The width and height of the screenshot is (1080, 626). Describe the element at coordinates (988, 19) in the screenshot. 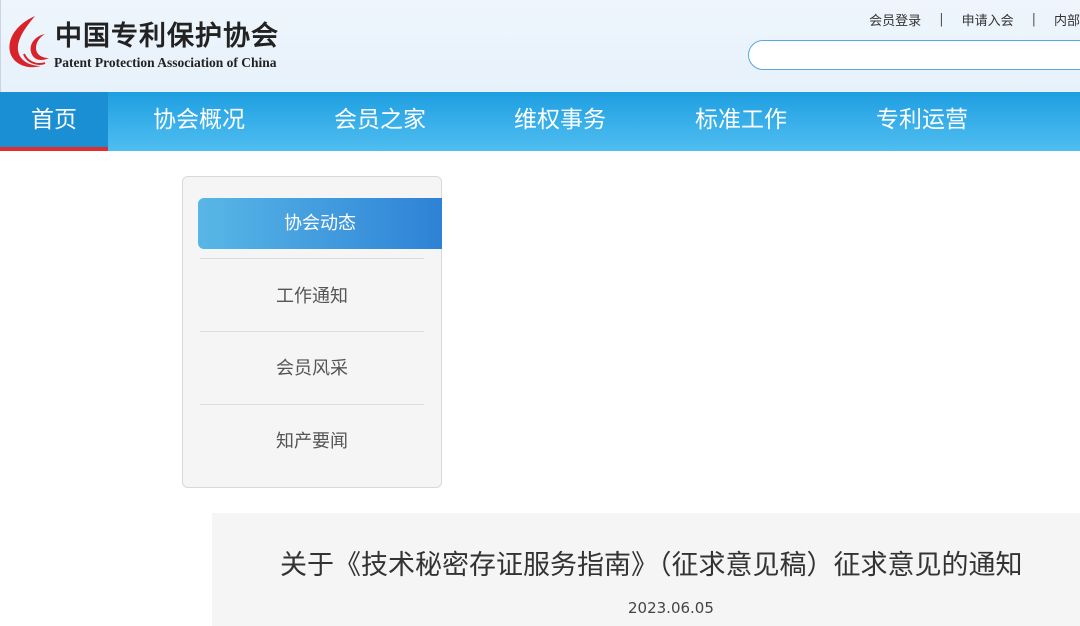

I see `apply-membership-link: 申请入会` at that location.